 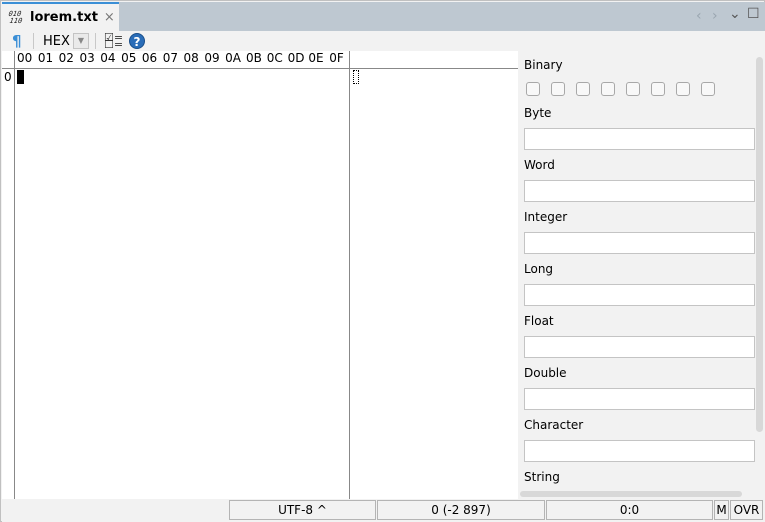 I want to click on float-field, so click(x=639, y=347).